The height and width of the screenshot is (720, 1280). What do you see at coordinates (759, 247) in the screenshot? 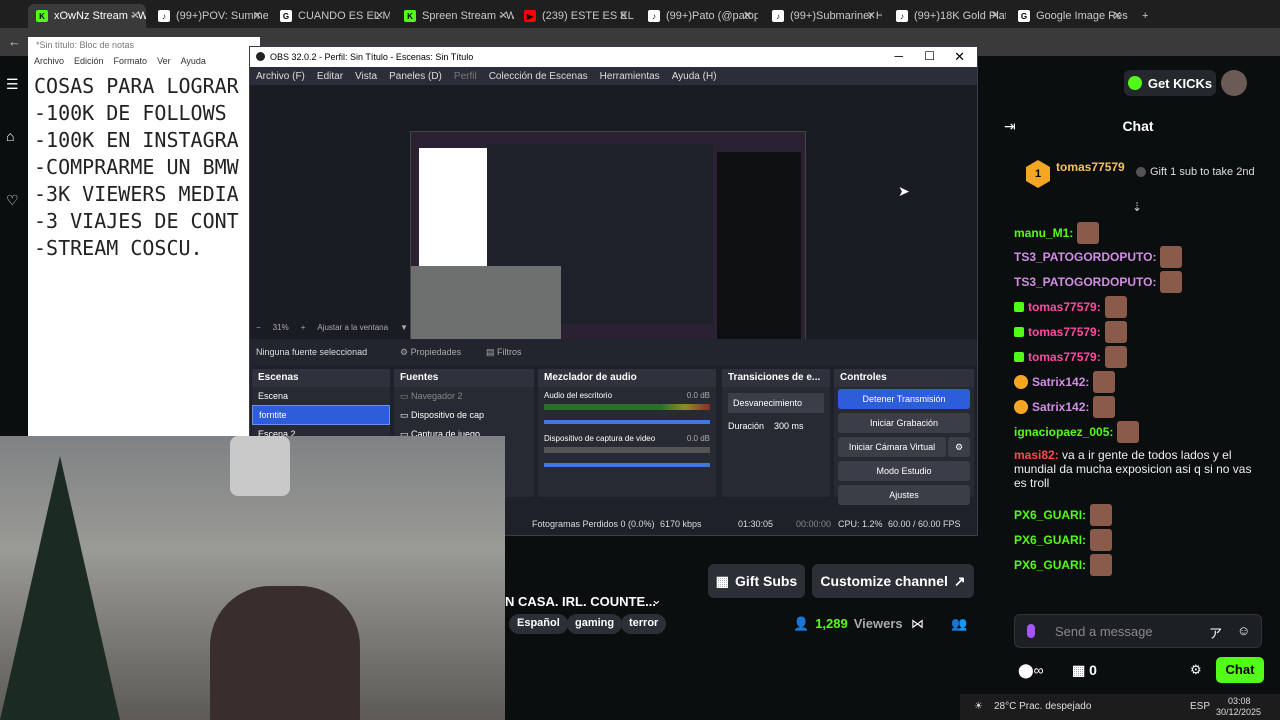
I see `preview-chat` at bounding box center [759, 247].